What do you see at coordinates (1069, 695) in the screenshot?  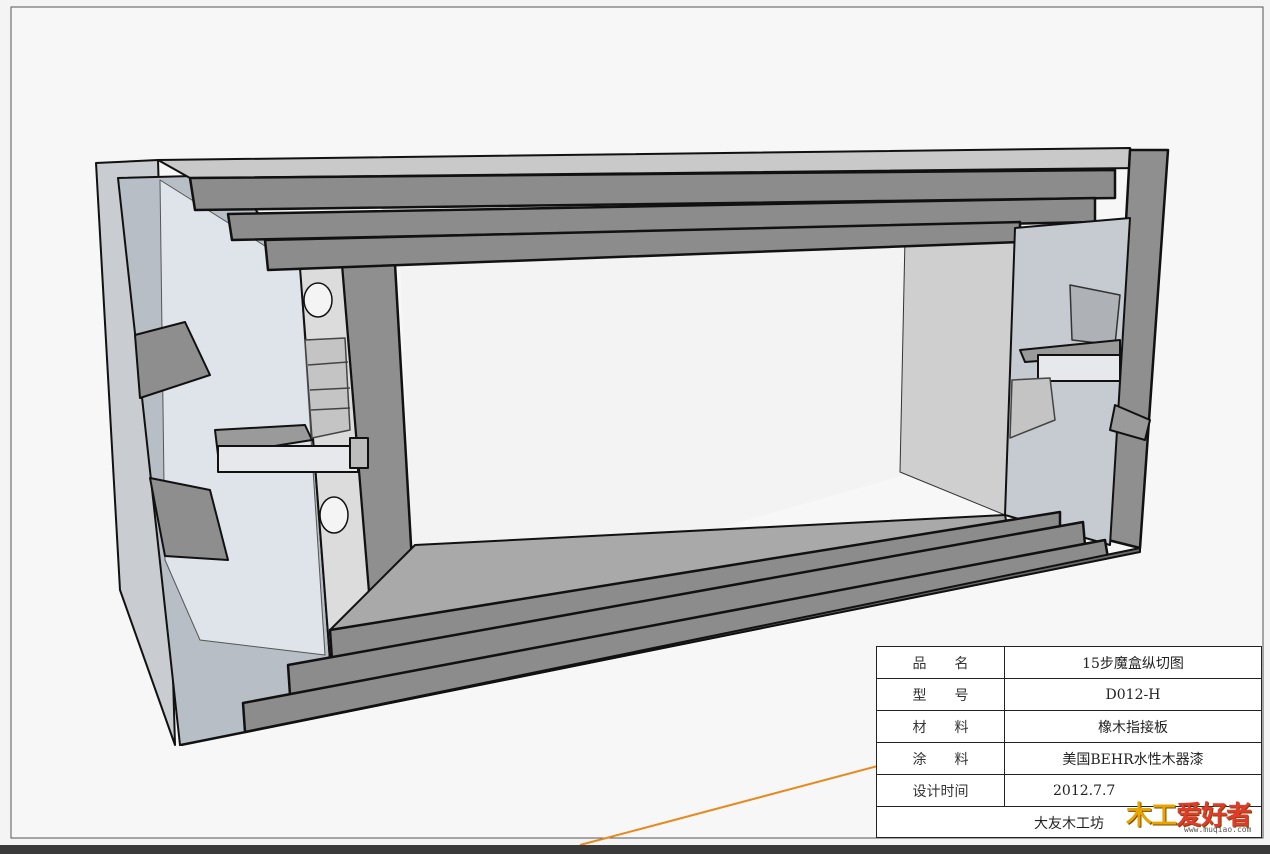 I see `title-row-model: 型 号 D012-H` at bounding box center [1069, 695].